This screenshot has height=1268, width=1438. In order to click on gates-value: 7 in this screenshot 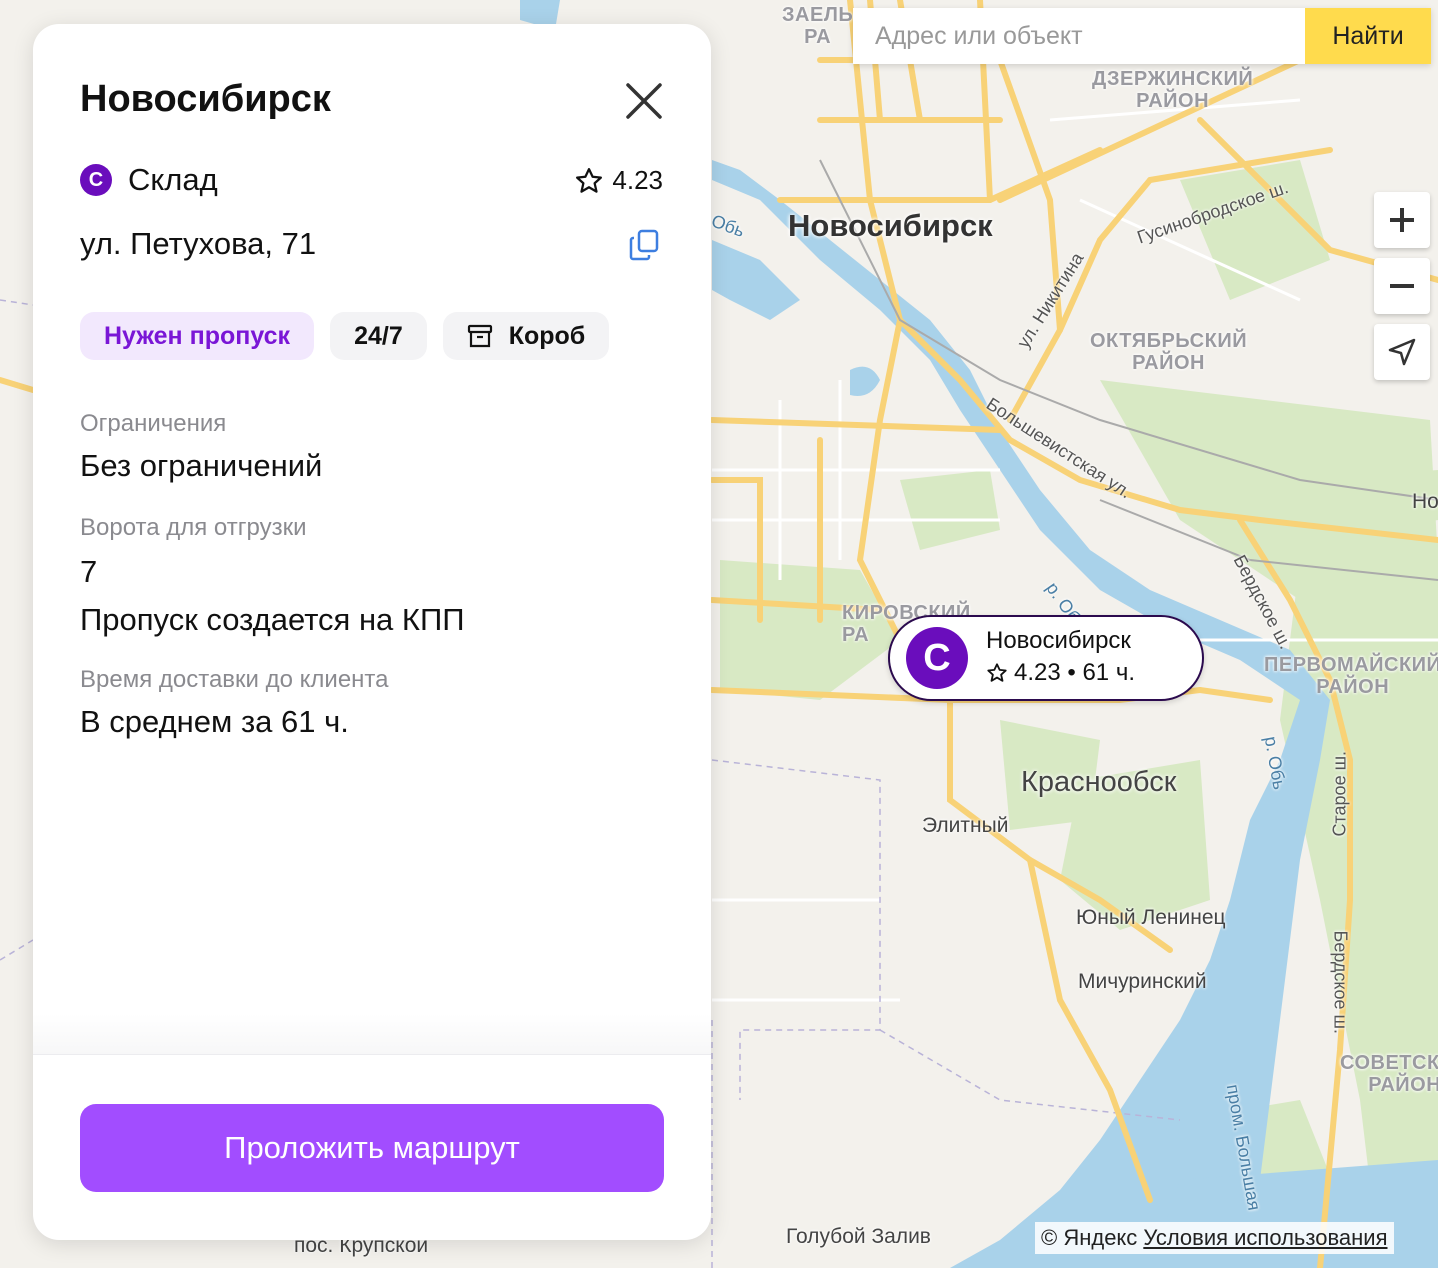, I will do `click(89, 571)`.